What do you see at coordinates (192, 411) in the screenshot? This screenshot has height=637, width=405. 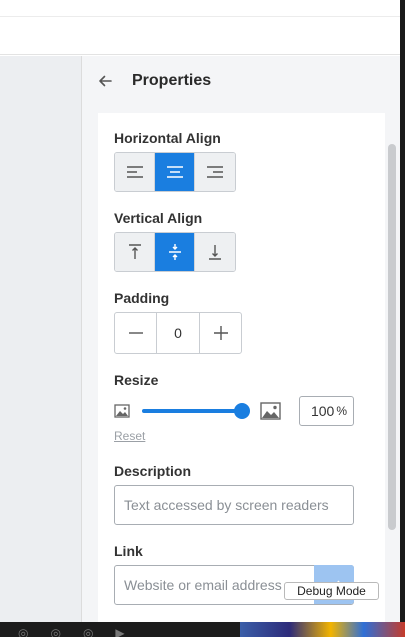 I see `resize-slider-track` at bounding box center [192, 411].